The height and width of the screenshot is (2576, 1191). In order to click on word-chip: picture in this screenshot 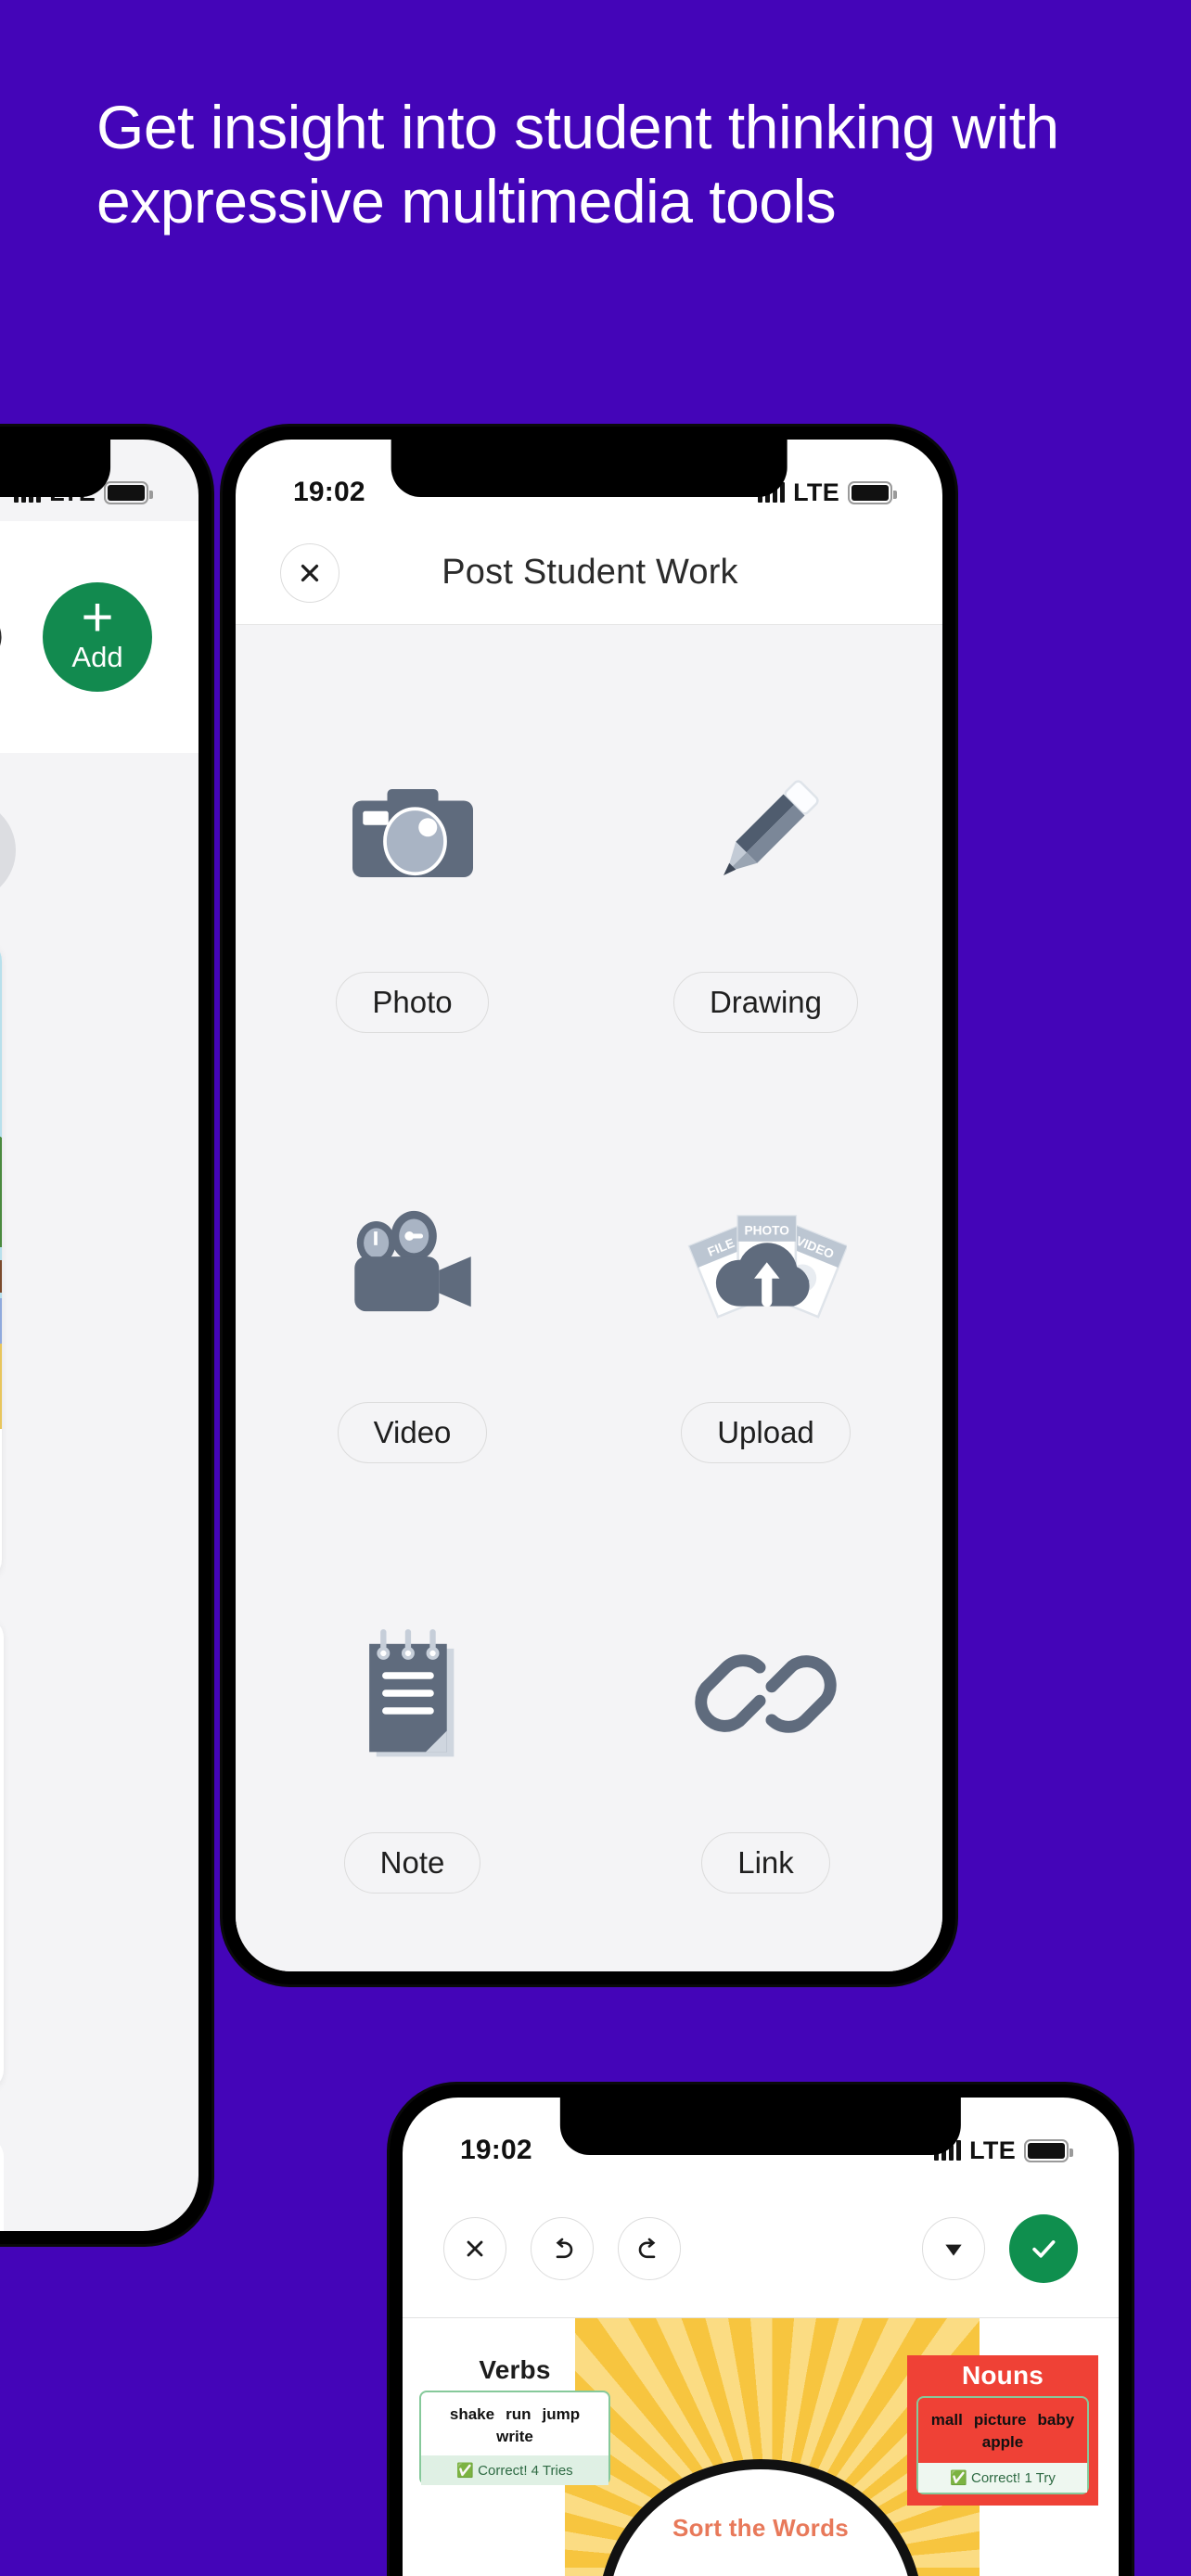, I will do `click(1000, 2420)`.